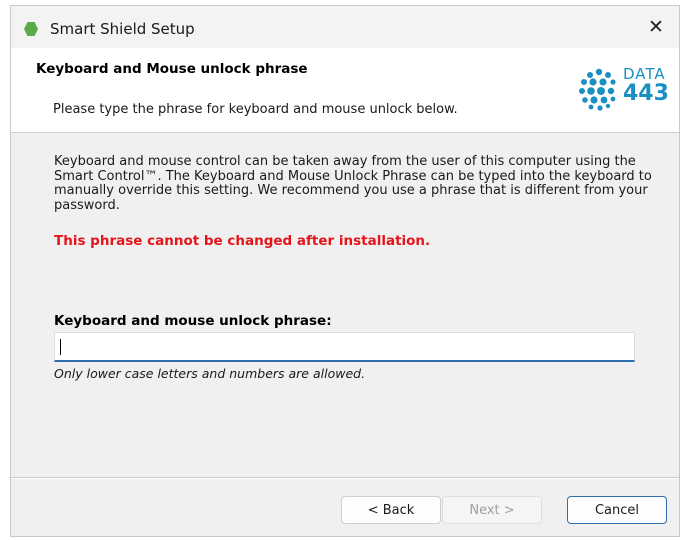  I want to click on unlock-phrase-label: Keyboard and mouse unlock phrase:, so click(193, 321).